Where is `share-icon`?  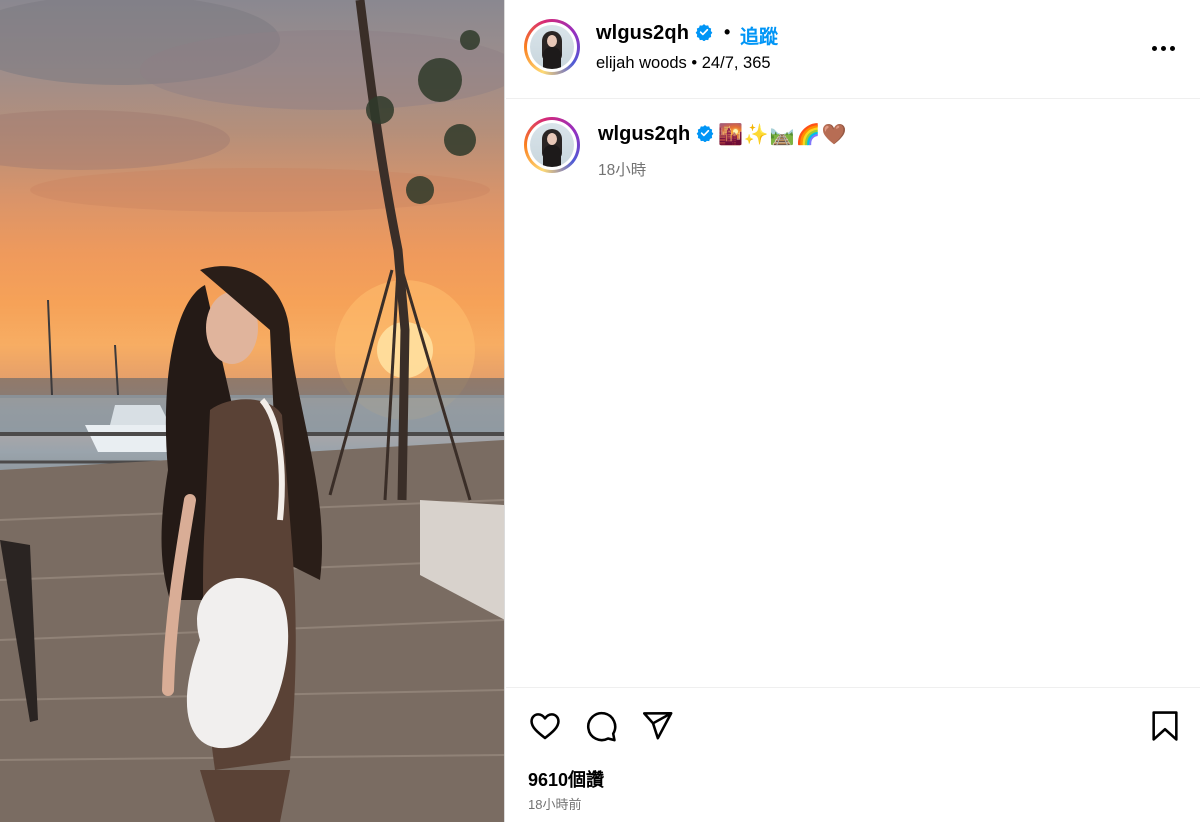 share-icon is located at coordinates (657, 726).